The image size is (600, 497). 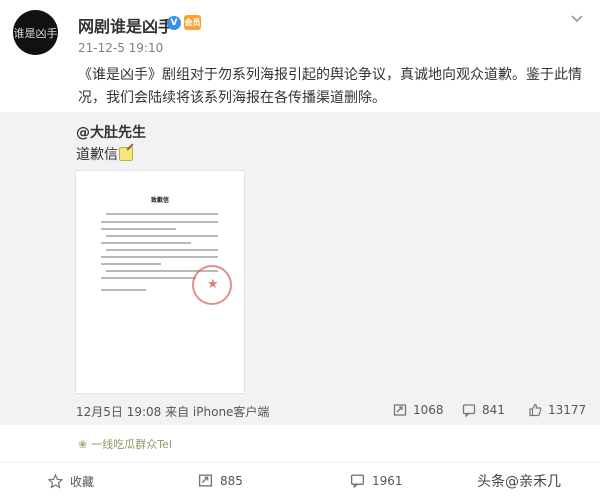 I want to click on like-count-value: 13177, so click(x=567, y=410).